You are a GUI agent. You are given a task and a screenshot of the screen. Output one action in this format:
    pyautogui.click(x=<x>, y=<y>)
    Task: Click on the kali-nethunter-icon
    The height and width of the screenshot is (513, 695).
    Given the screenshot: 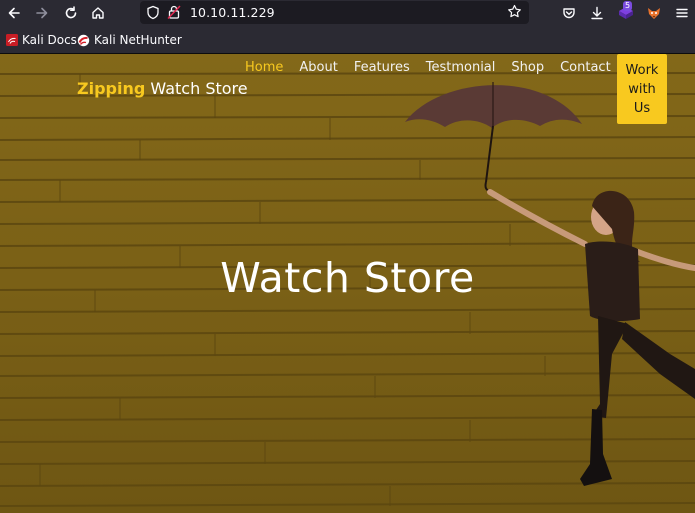 What is the action you would take?
    pyautogui.click(x=83, y=40)
    